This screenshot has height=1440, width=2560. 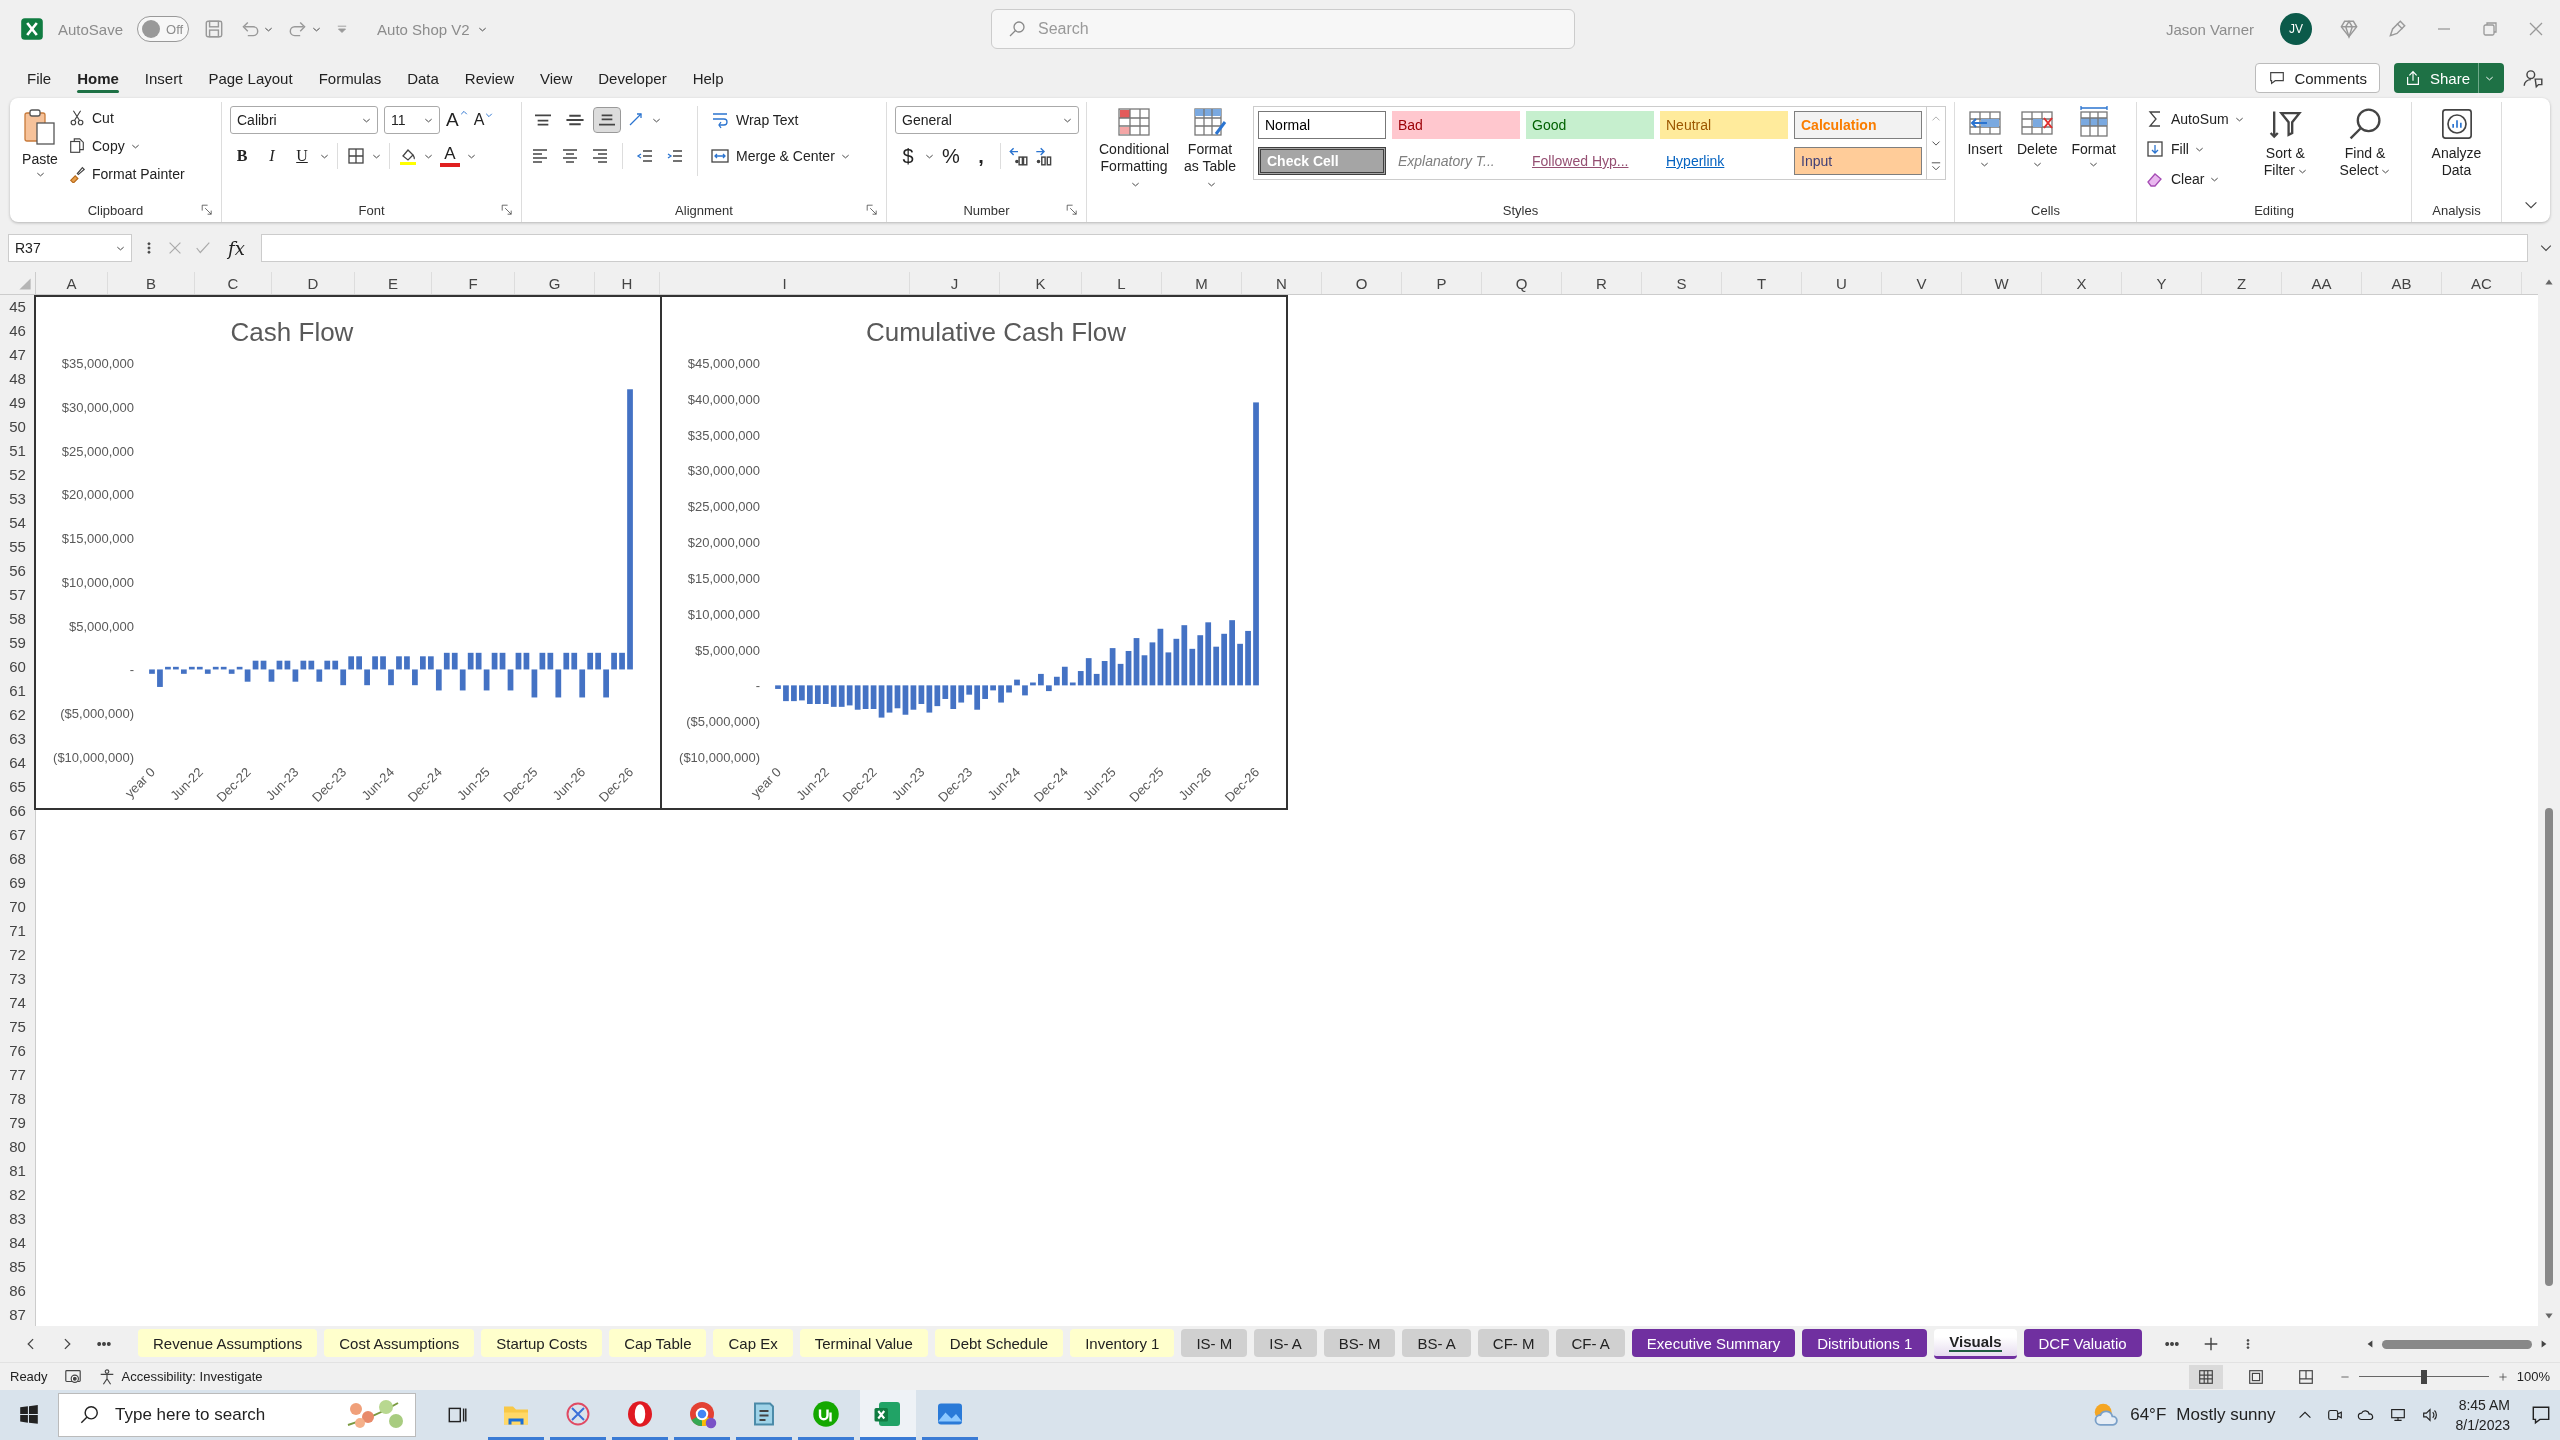 I want to click on cell-style: Neutral, so click(x=1724, y=125).